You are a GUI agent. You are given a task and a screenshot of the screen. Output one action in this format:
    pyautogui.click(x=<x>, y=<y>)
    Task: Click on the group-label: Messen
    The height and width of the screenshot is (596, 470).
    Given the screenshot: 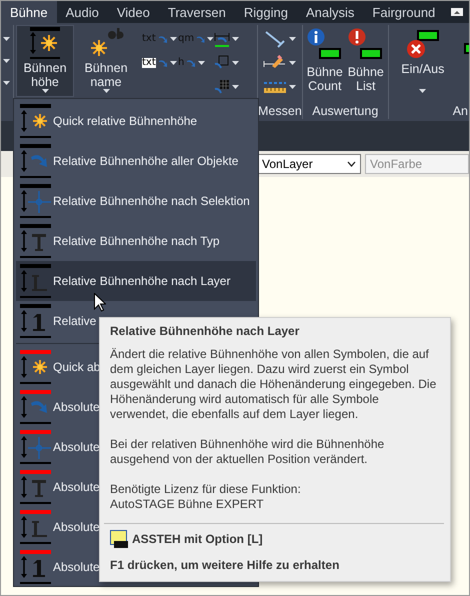 What is the action you would take?
    pyautogui.click(x=280, y=111)
    